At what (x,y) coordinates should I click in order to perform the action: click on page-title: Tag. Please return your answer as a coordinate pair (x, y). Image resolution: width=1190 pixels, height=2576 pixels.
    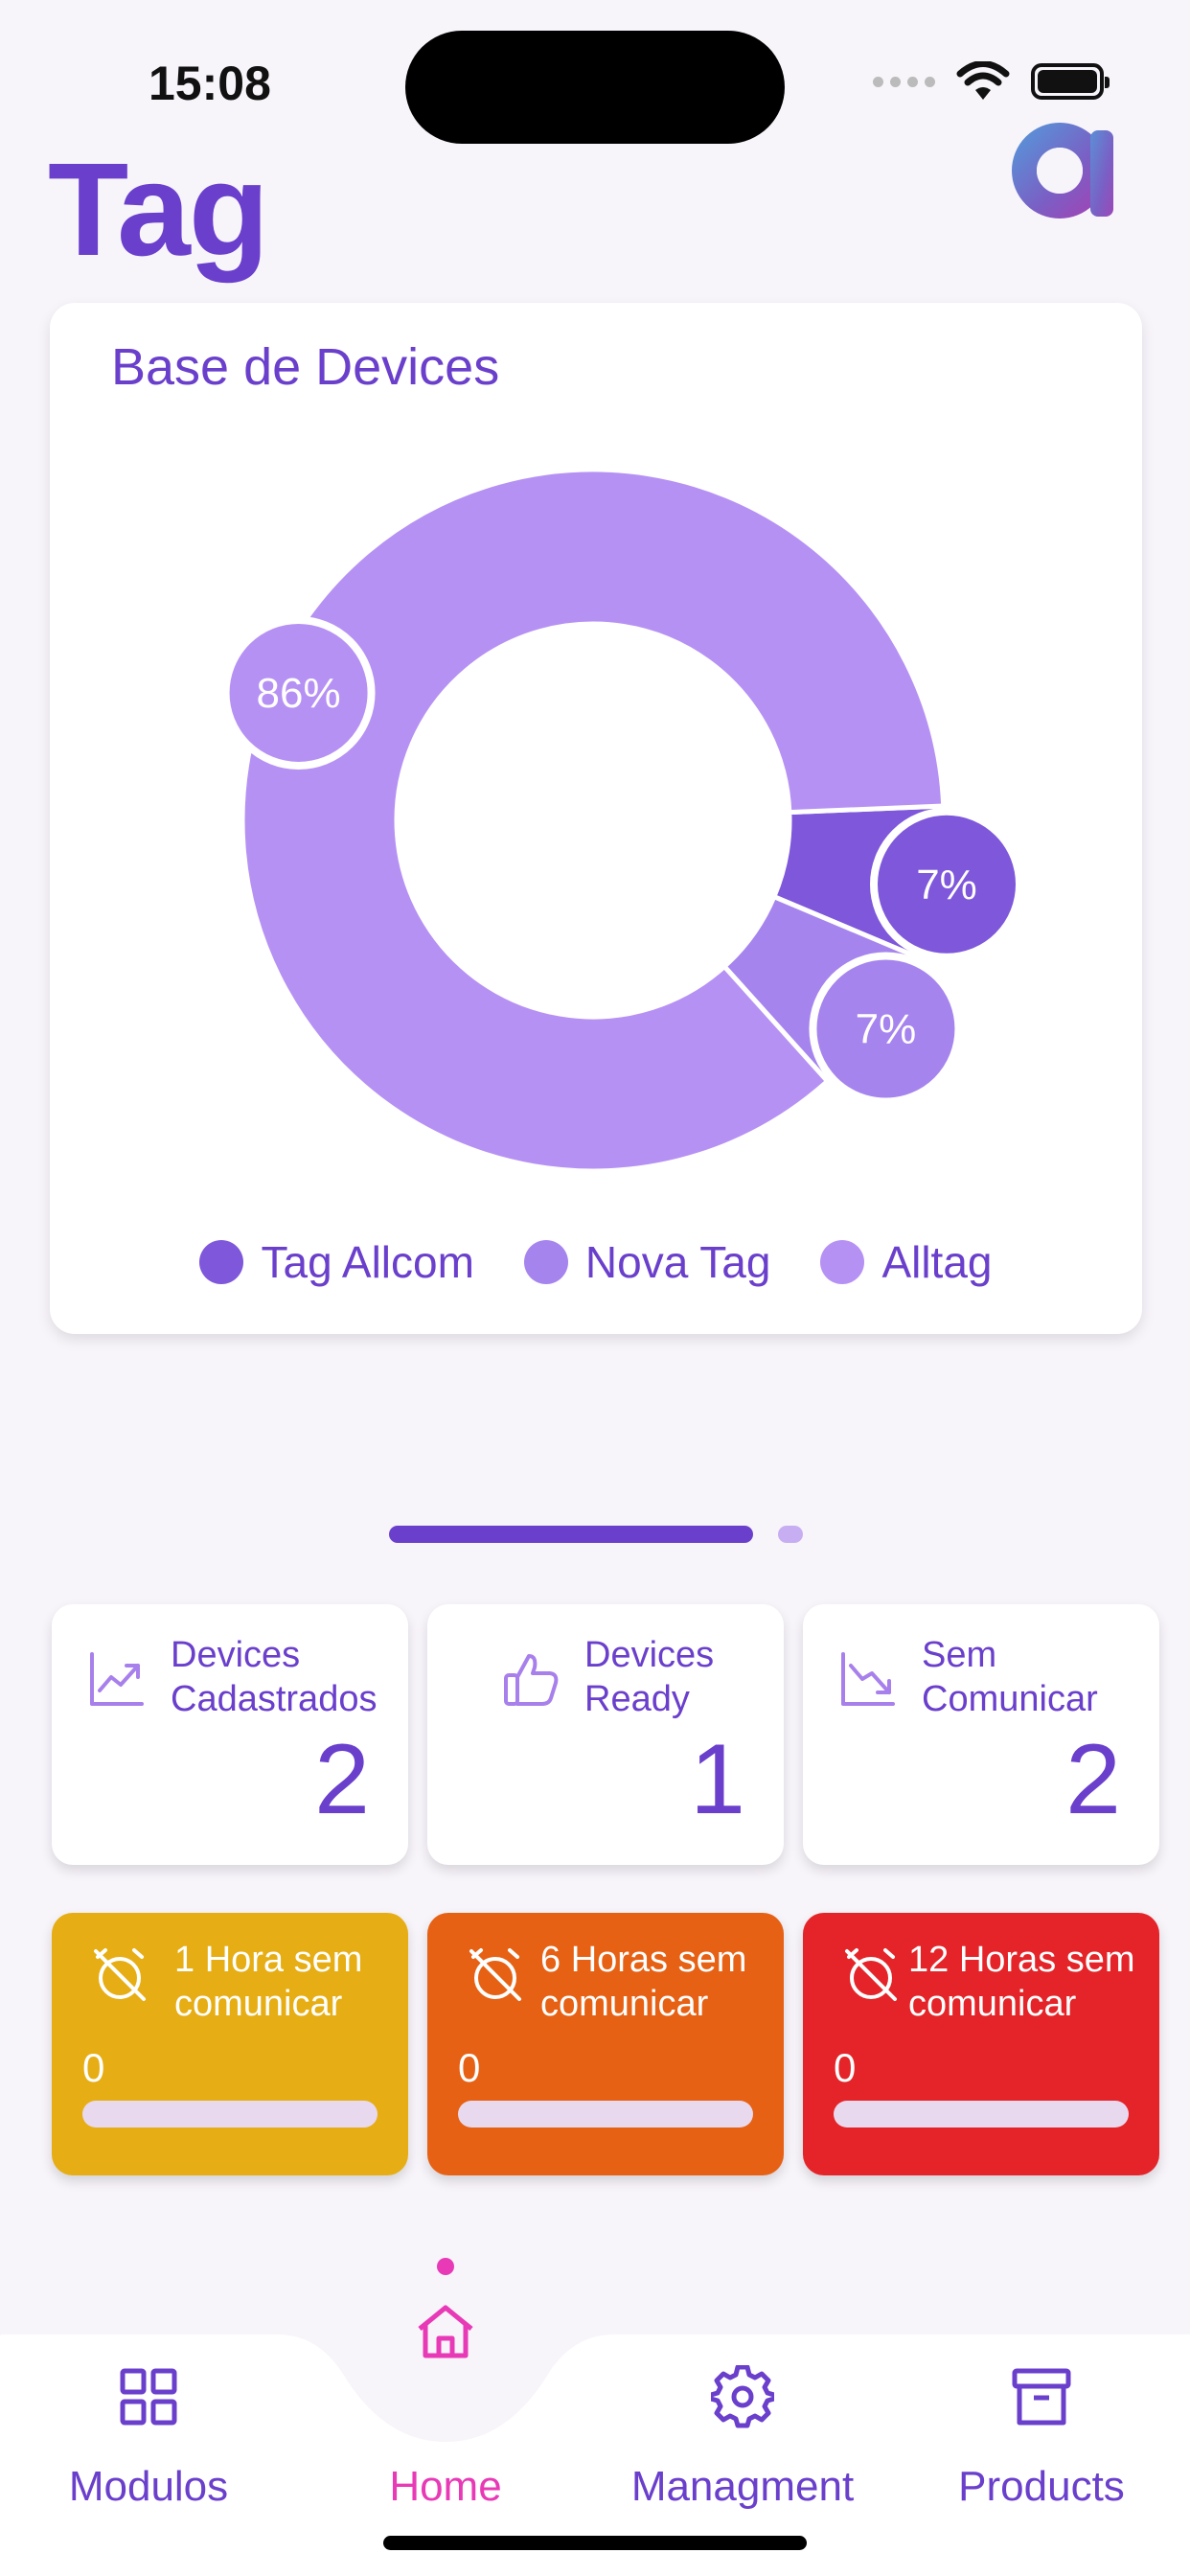
    Looking at the image, I should click on (159, 210).